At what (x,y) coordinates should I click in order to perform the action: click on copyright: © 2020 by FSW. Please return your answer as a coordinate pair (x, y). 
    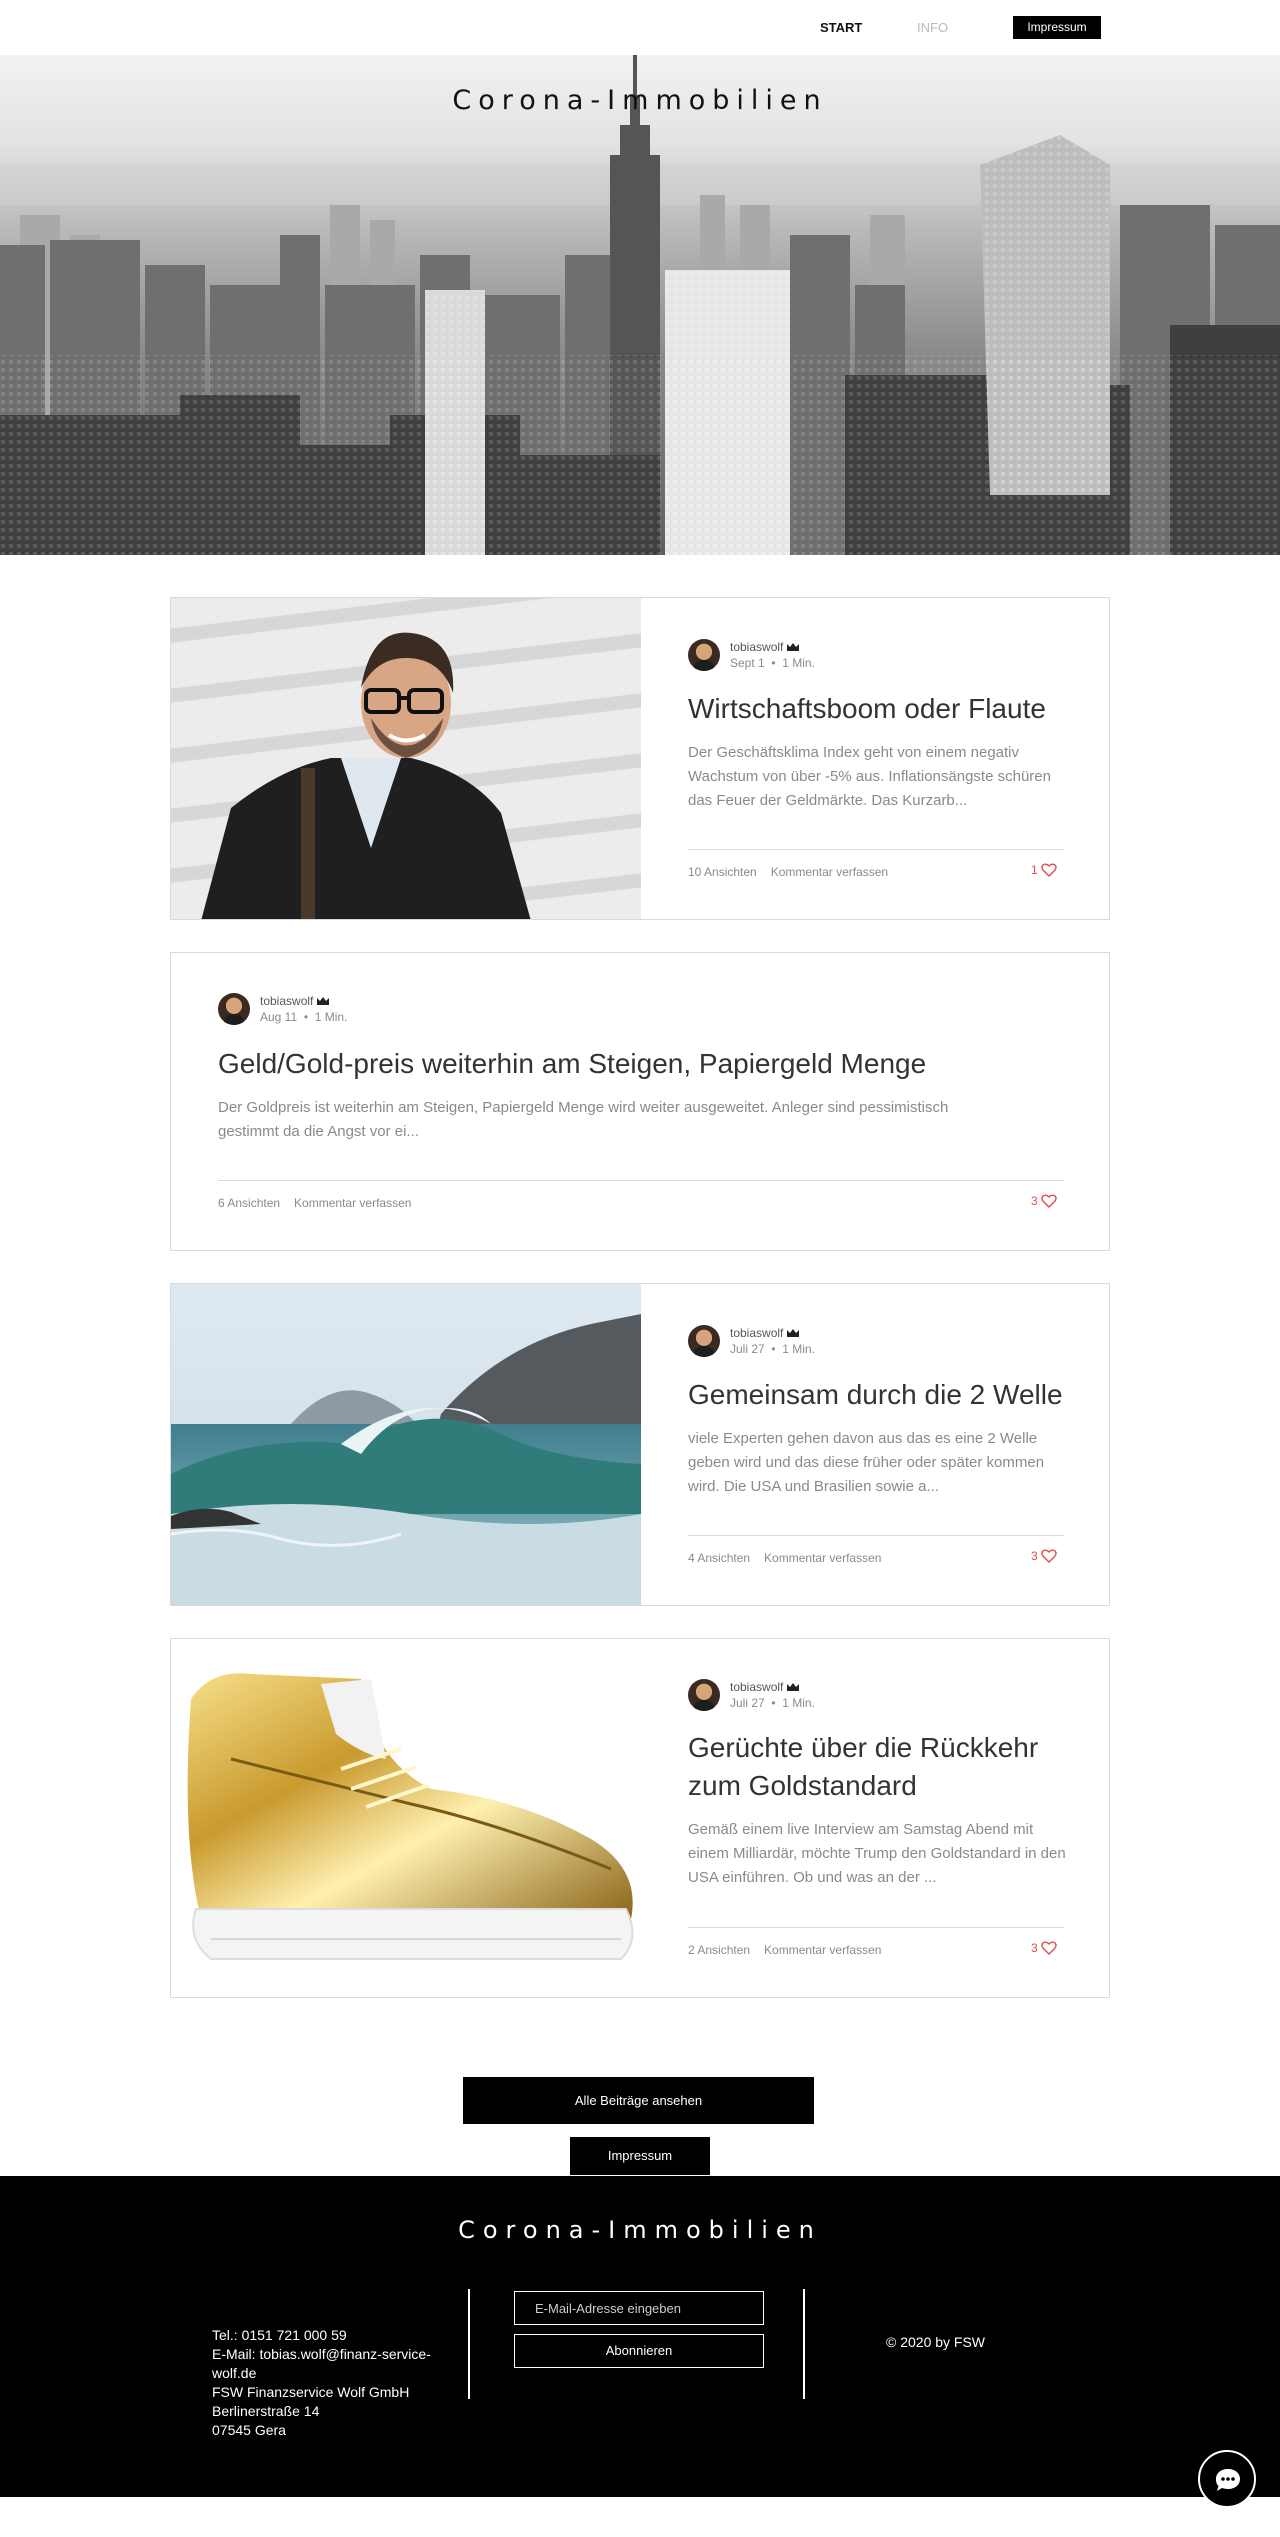
    Looking at the image, I should click on (936, 2342).